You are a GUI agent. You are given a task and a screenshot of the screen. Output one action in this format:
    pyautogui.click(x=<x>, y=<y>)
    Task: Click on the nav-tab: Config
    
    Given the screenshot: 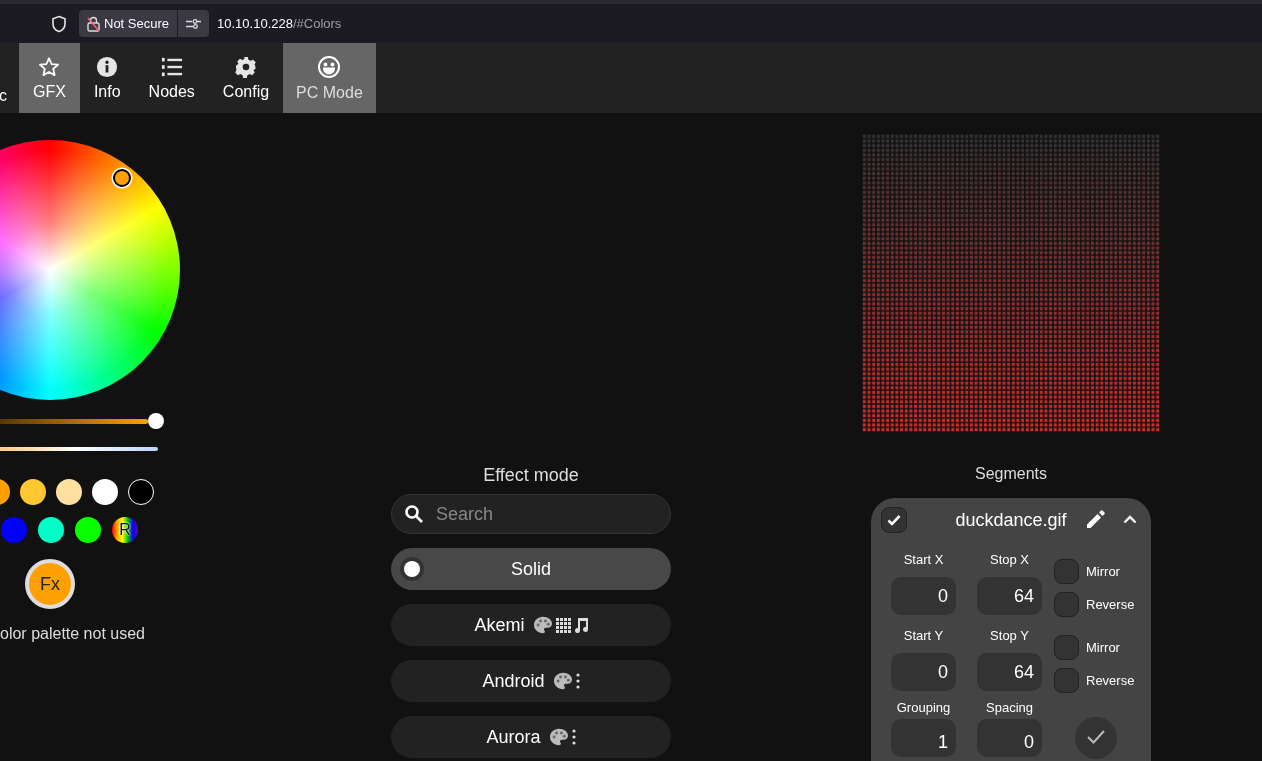 What is the action you would take?
    pyautogui.click(x=246, y=78)
    